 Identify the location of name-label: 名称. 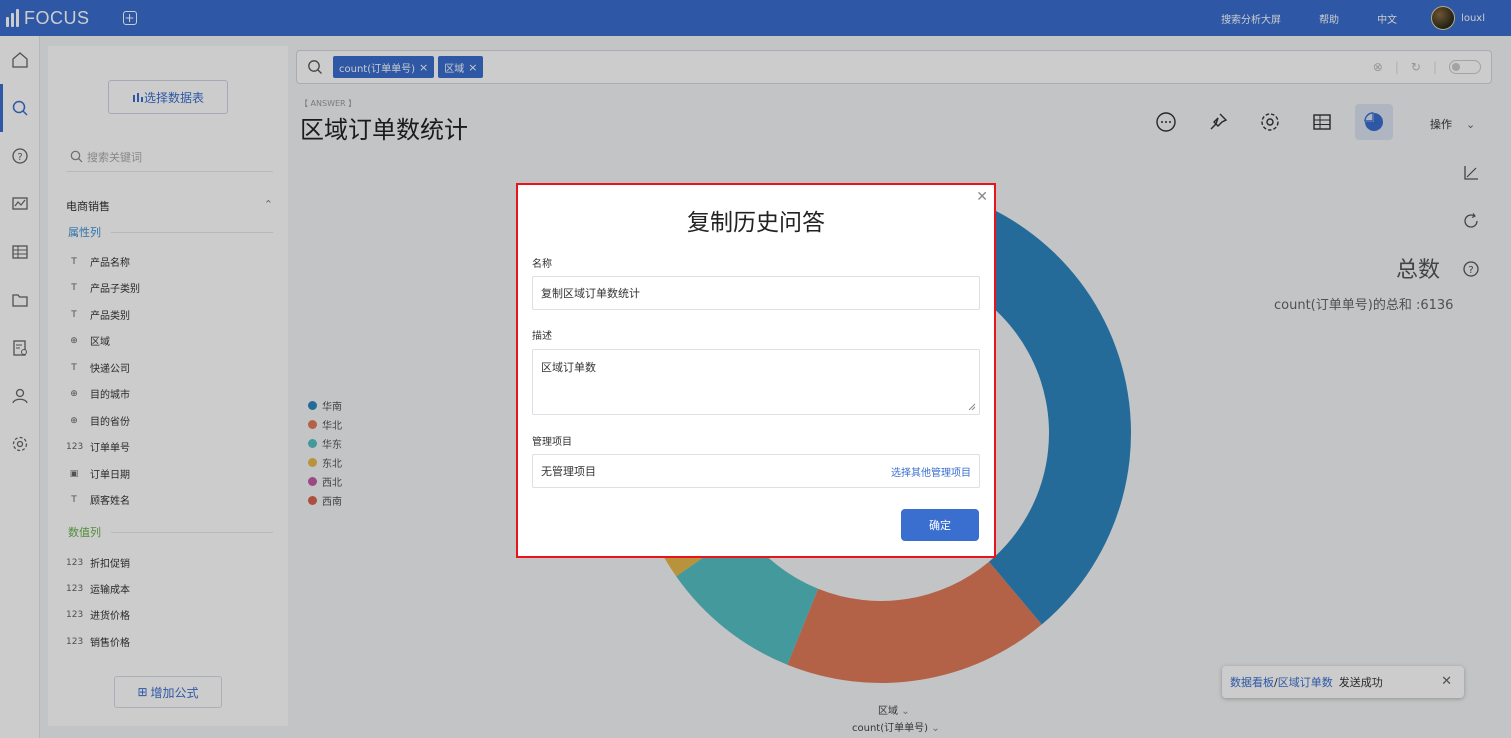
(542, 264).